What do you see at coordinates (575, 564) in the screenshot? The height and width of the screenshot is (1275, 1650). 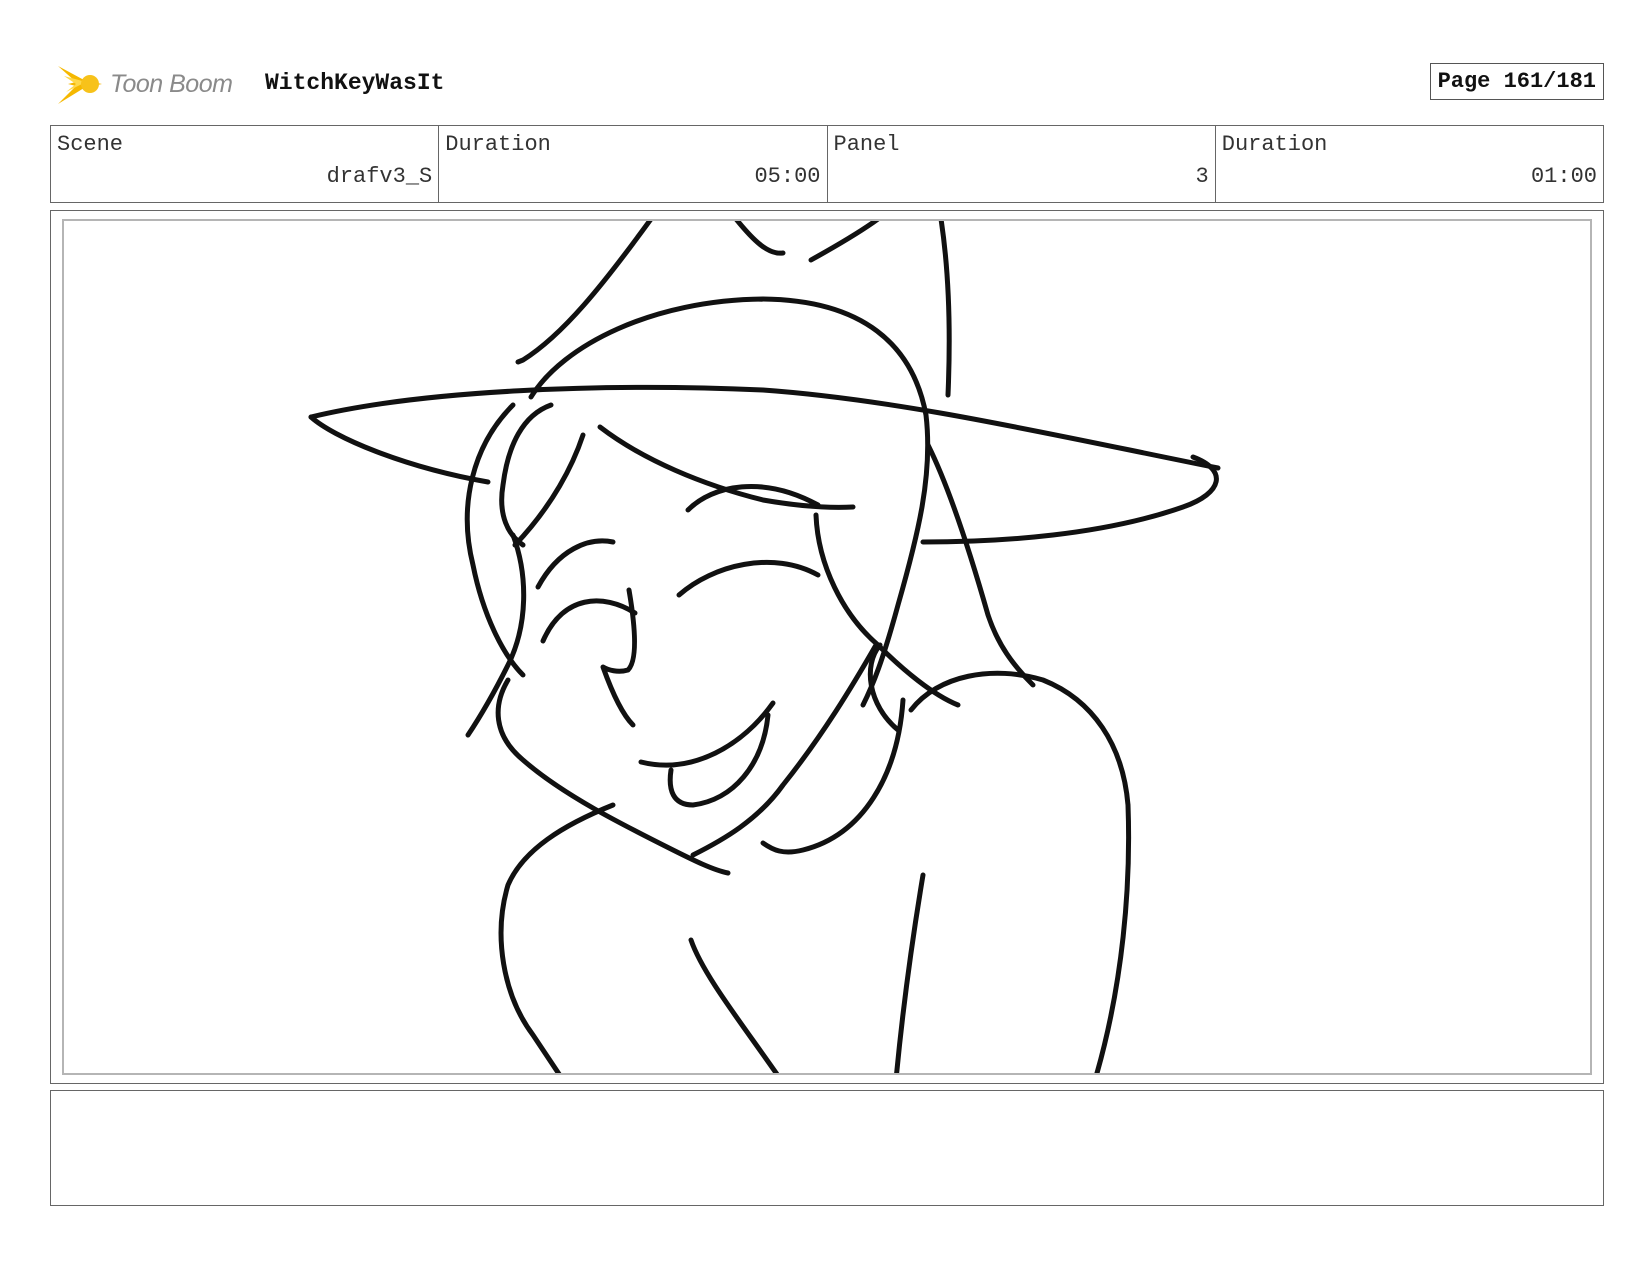 I see `eye-left-upper` at bounding box center [575, 564].